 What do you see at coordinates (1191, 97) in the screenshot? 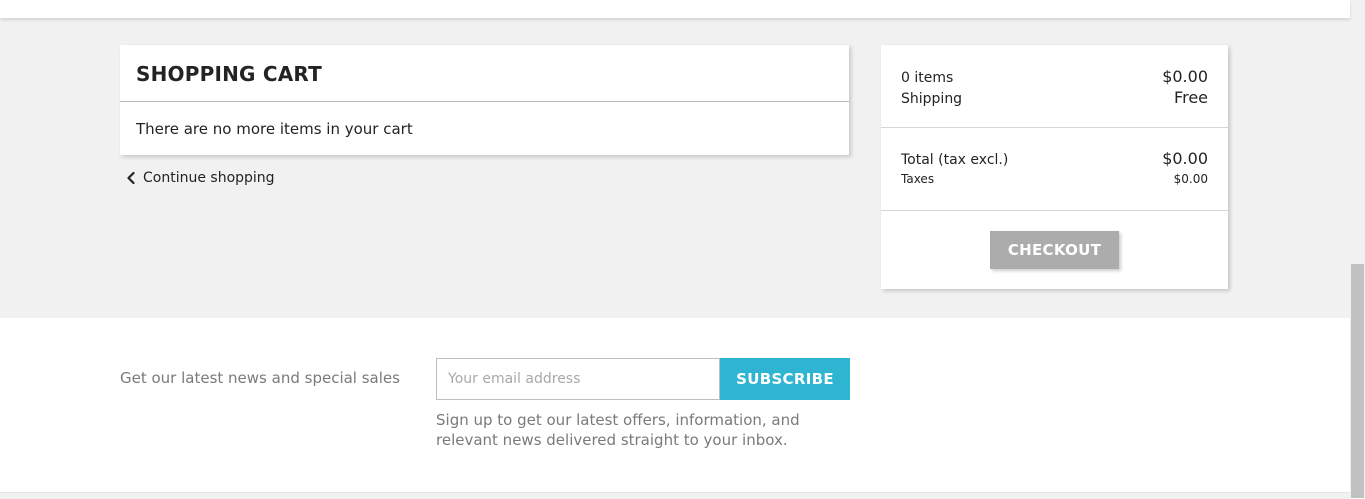
I see `shipping-value: Free` at bounding box center [1191, 97].